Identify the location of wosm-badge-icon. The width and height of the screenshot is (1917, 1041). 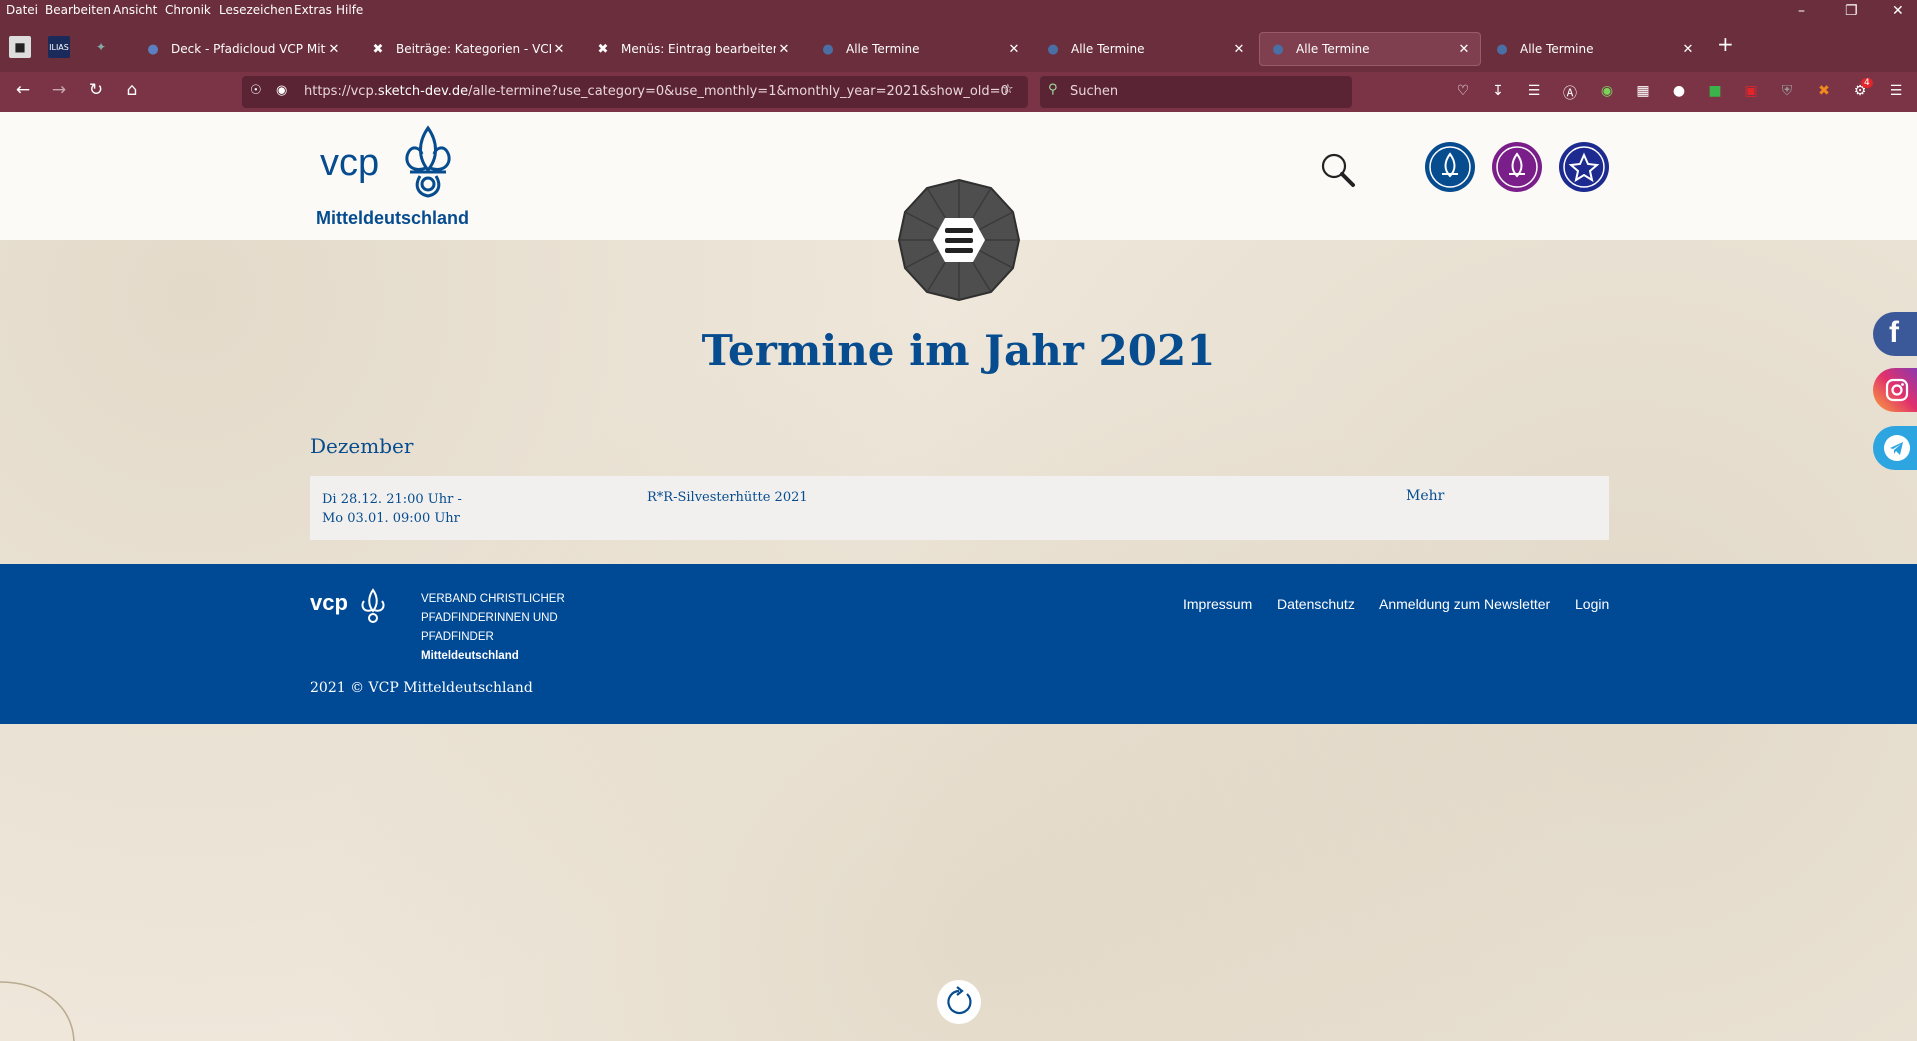
(1517, 167).